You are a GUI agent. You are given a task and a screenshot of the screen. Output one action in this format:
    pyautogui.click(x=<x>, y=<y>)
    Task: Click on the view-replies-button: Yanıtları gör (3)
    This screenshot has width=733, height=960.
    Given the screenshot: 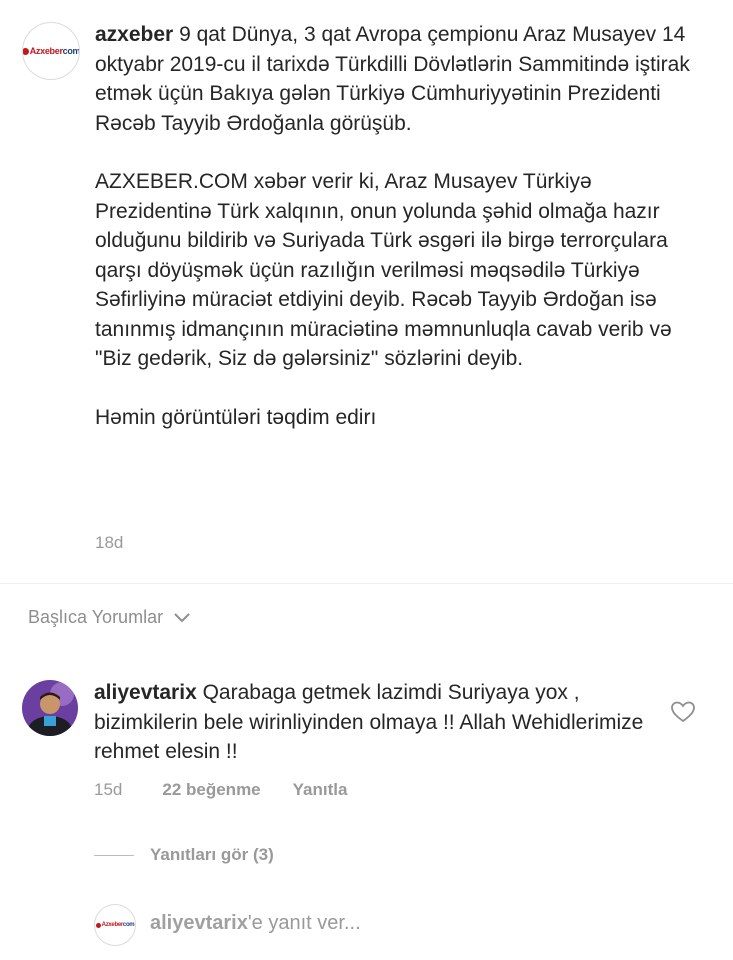 What is the action you would take?
    pyautogui.click(x=184, y=855)
    